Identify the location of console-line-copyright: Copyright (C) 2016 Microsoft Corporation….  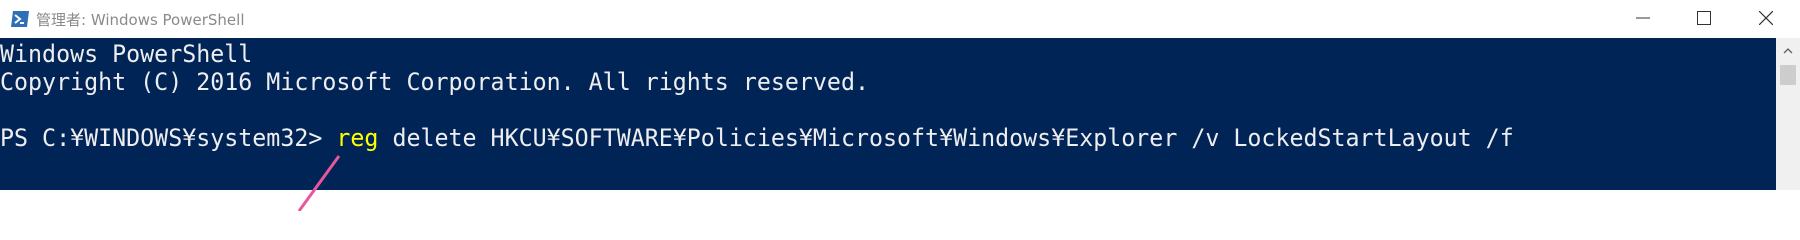
(434, 82).